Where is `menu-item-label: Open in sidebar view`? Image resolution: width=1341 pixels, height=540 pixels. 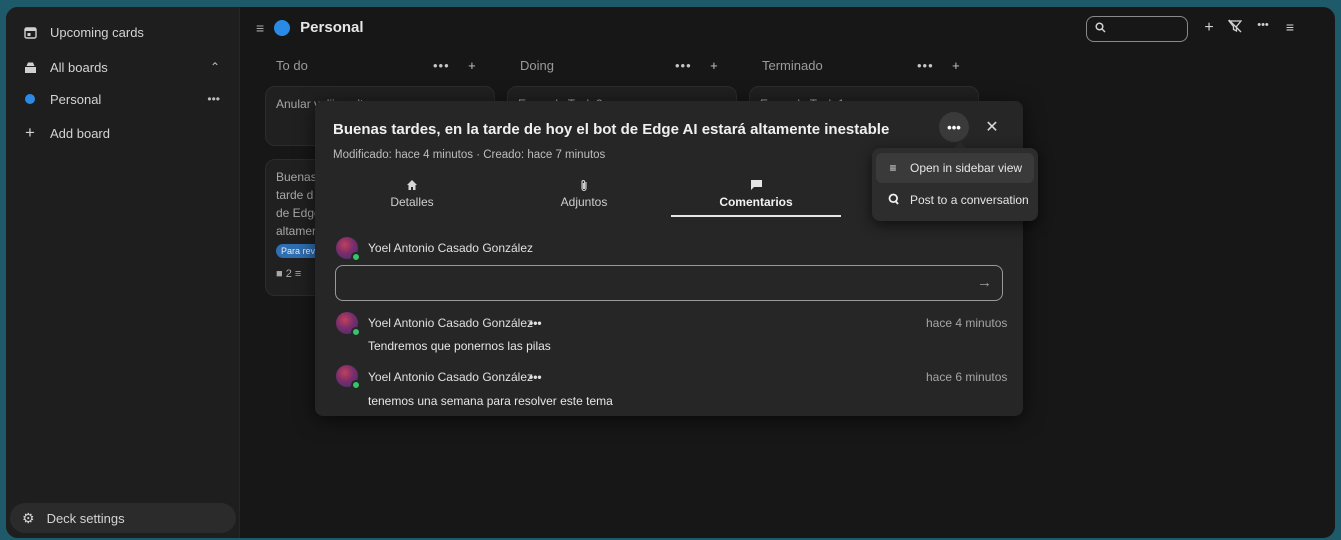 menu-item-label: Open in sidebar view is located at coordinates (966, 168).